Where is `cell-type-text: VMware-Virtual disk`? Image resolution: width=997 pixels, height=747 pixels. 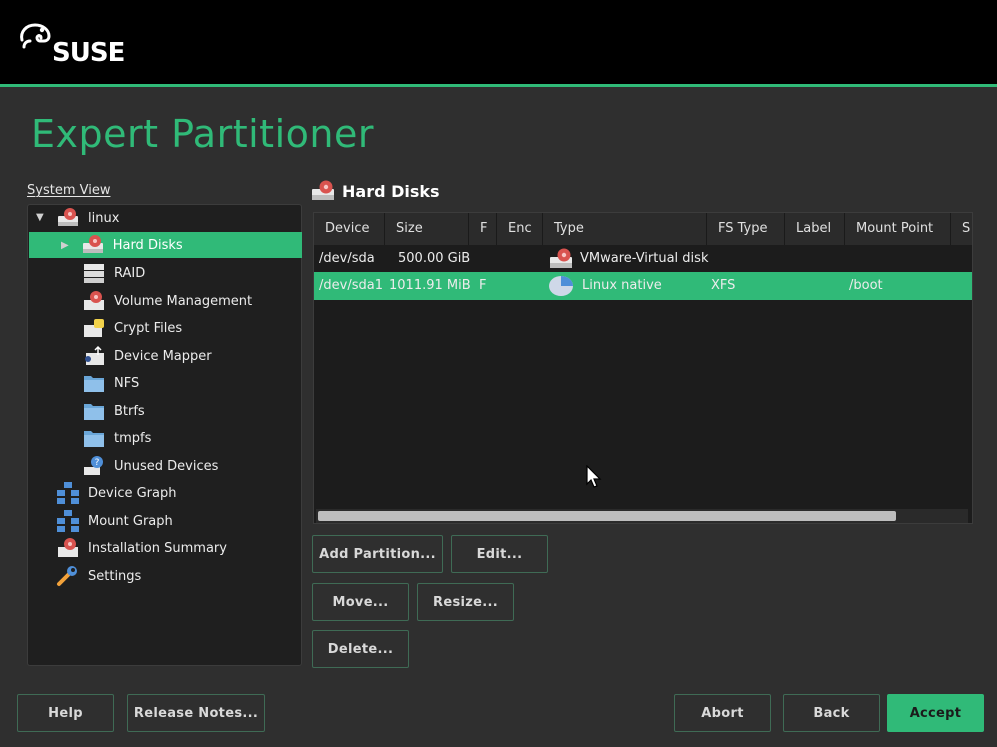 cell-type-text: VMware-Virtual disk is located at coordinates (644, 258).